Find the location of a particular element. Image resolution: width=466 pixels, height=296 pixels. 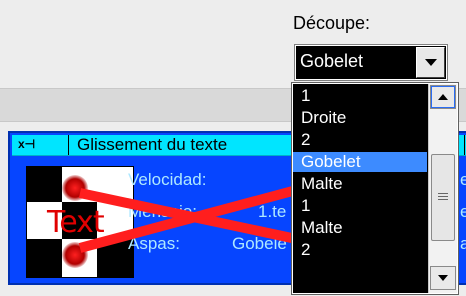

scroll-up-button is located at coordinates (443, 97).